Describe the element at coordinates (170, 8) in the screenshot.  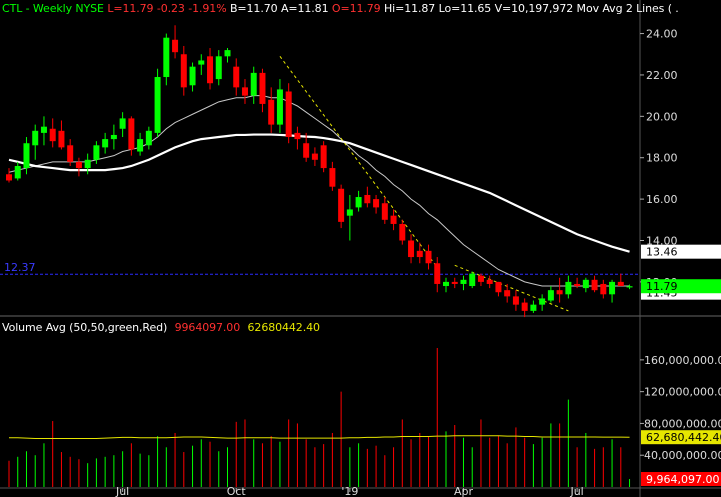
I see `change: -0.23` at that location.